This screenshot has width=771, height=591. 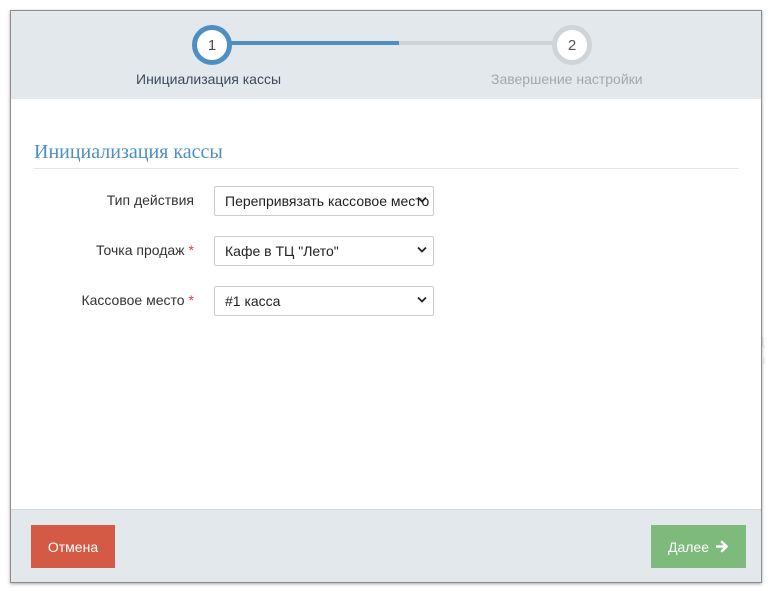 I want to click on cash-register-label-text: Кассовое место, so click(x=133, y=300).